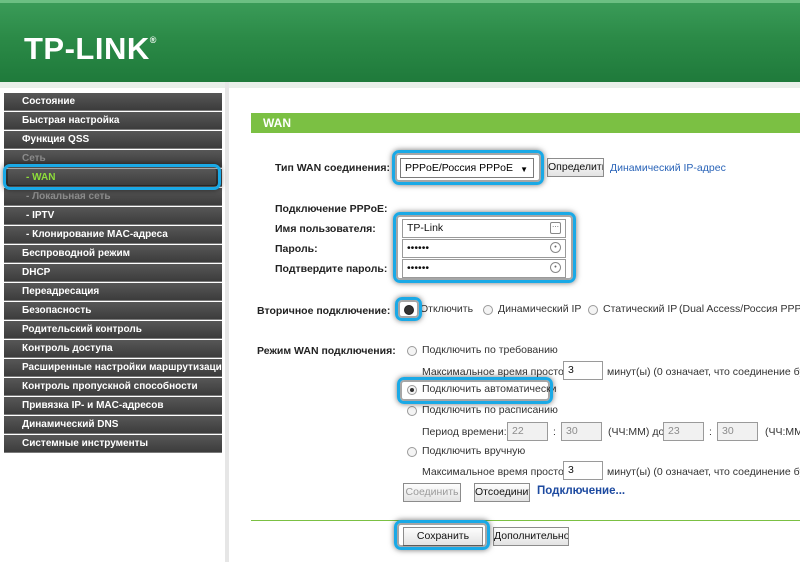  I want to click on keyboard-icon: ⋯, so click(555, 228).